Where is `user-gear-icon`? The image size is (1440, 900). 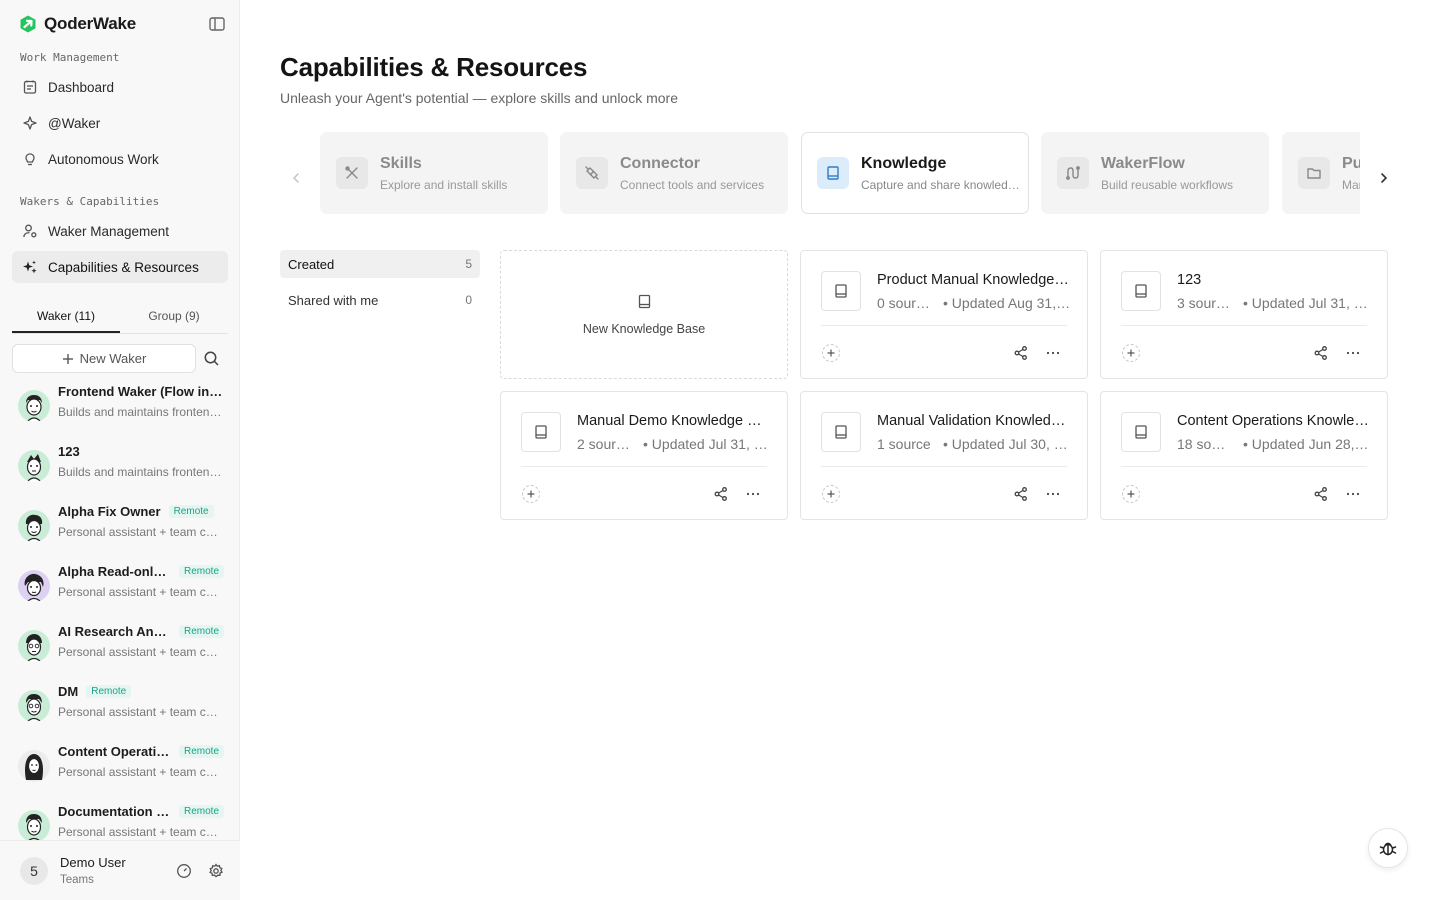 user-gear-icon is located at coordinates (30, 231).